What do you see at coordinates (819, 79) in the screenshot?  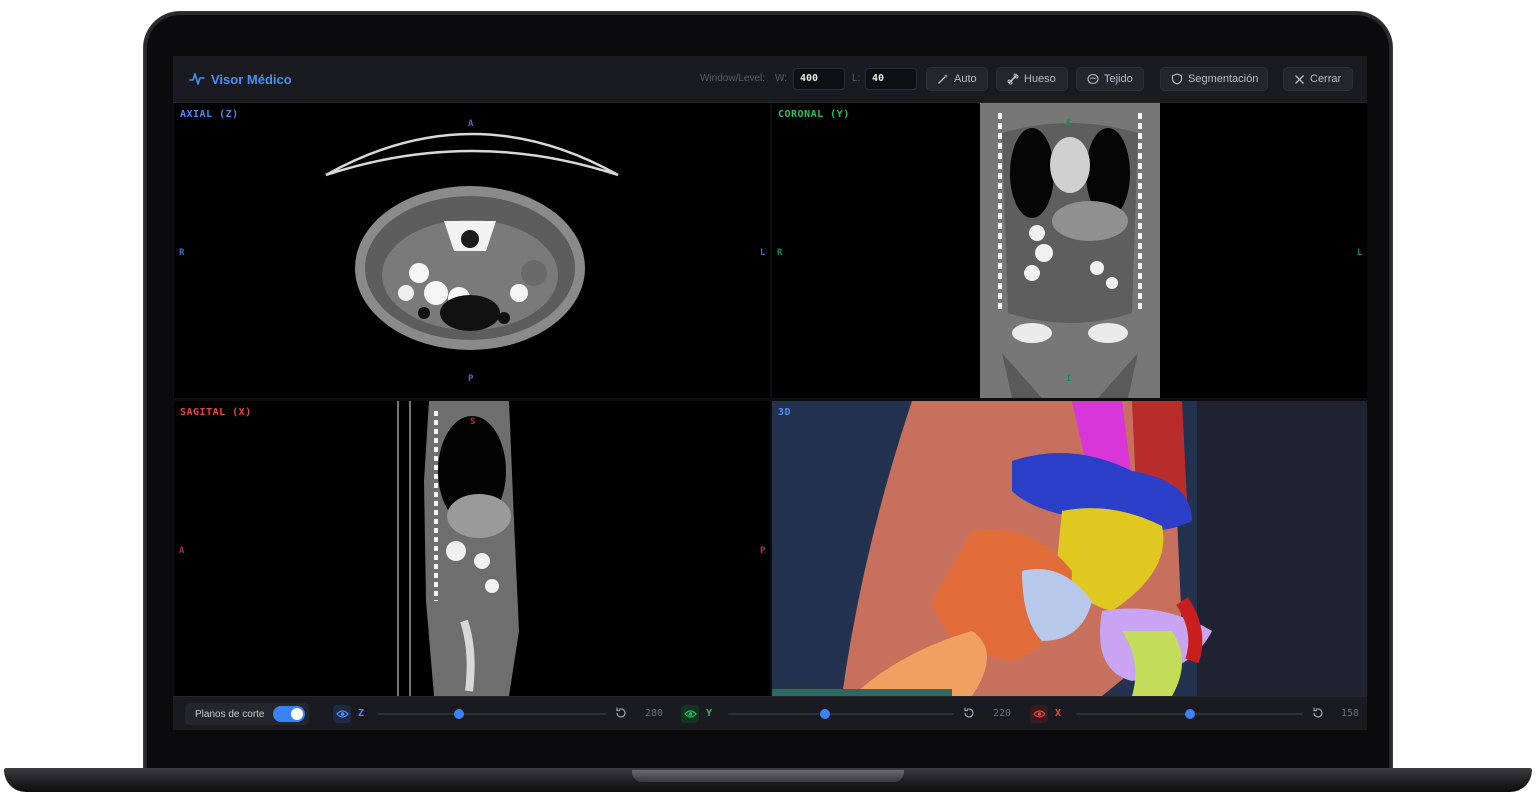 I see `window-width-input: 400` at bounding box center [819, 79].